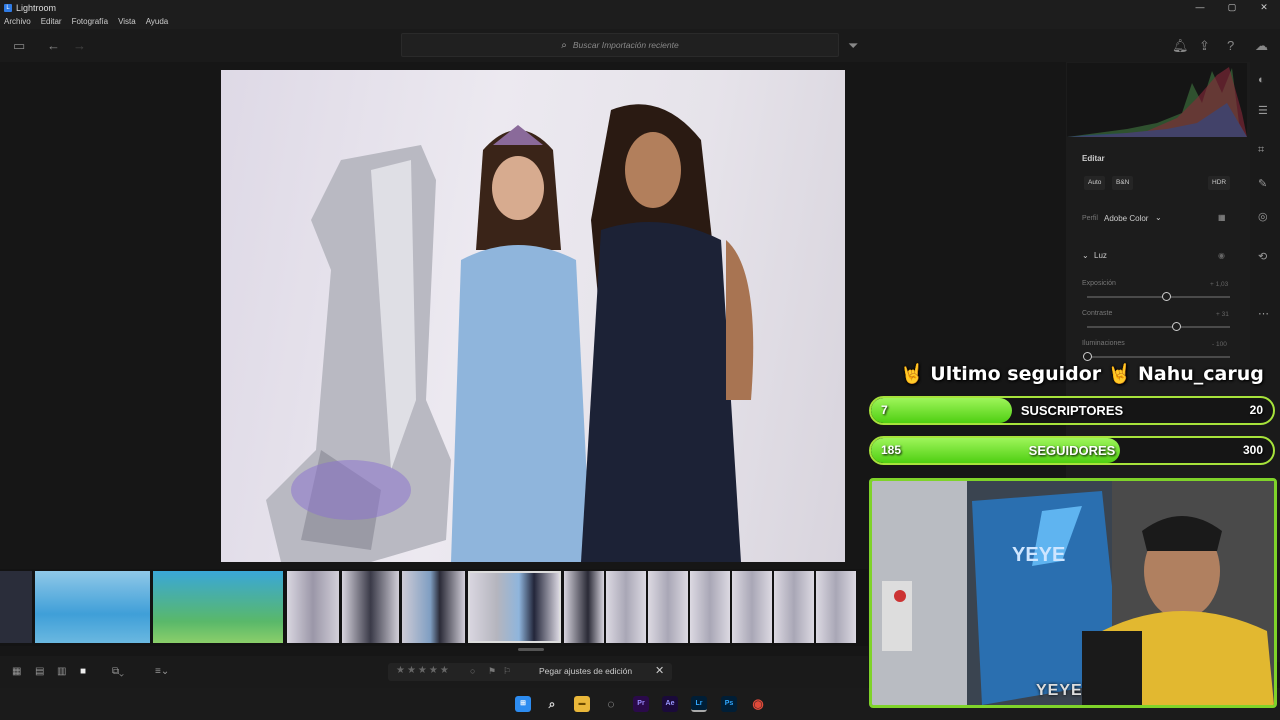 The image size is (1280, 720). Describe the element at coordinates (640, 7) in the screenshot. I see `title-bar: L Lightroom — ▢ ✕` at that location.